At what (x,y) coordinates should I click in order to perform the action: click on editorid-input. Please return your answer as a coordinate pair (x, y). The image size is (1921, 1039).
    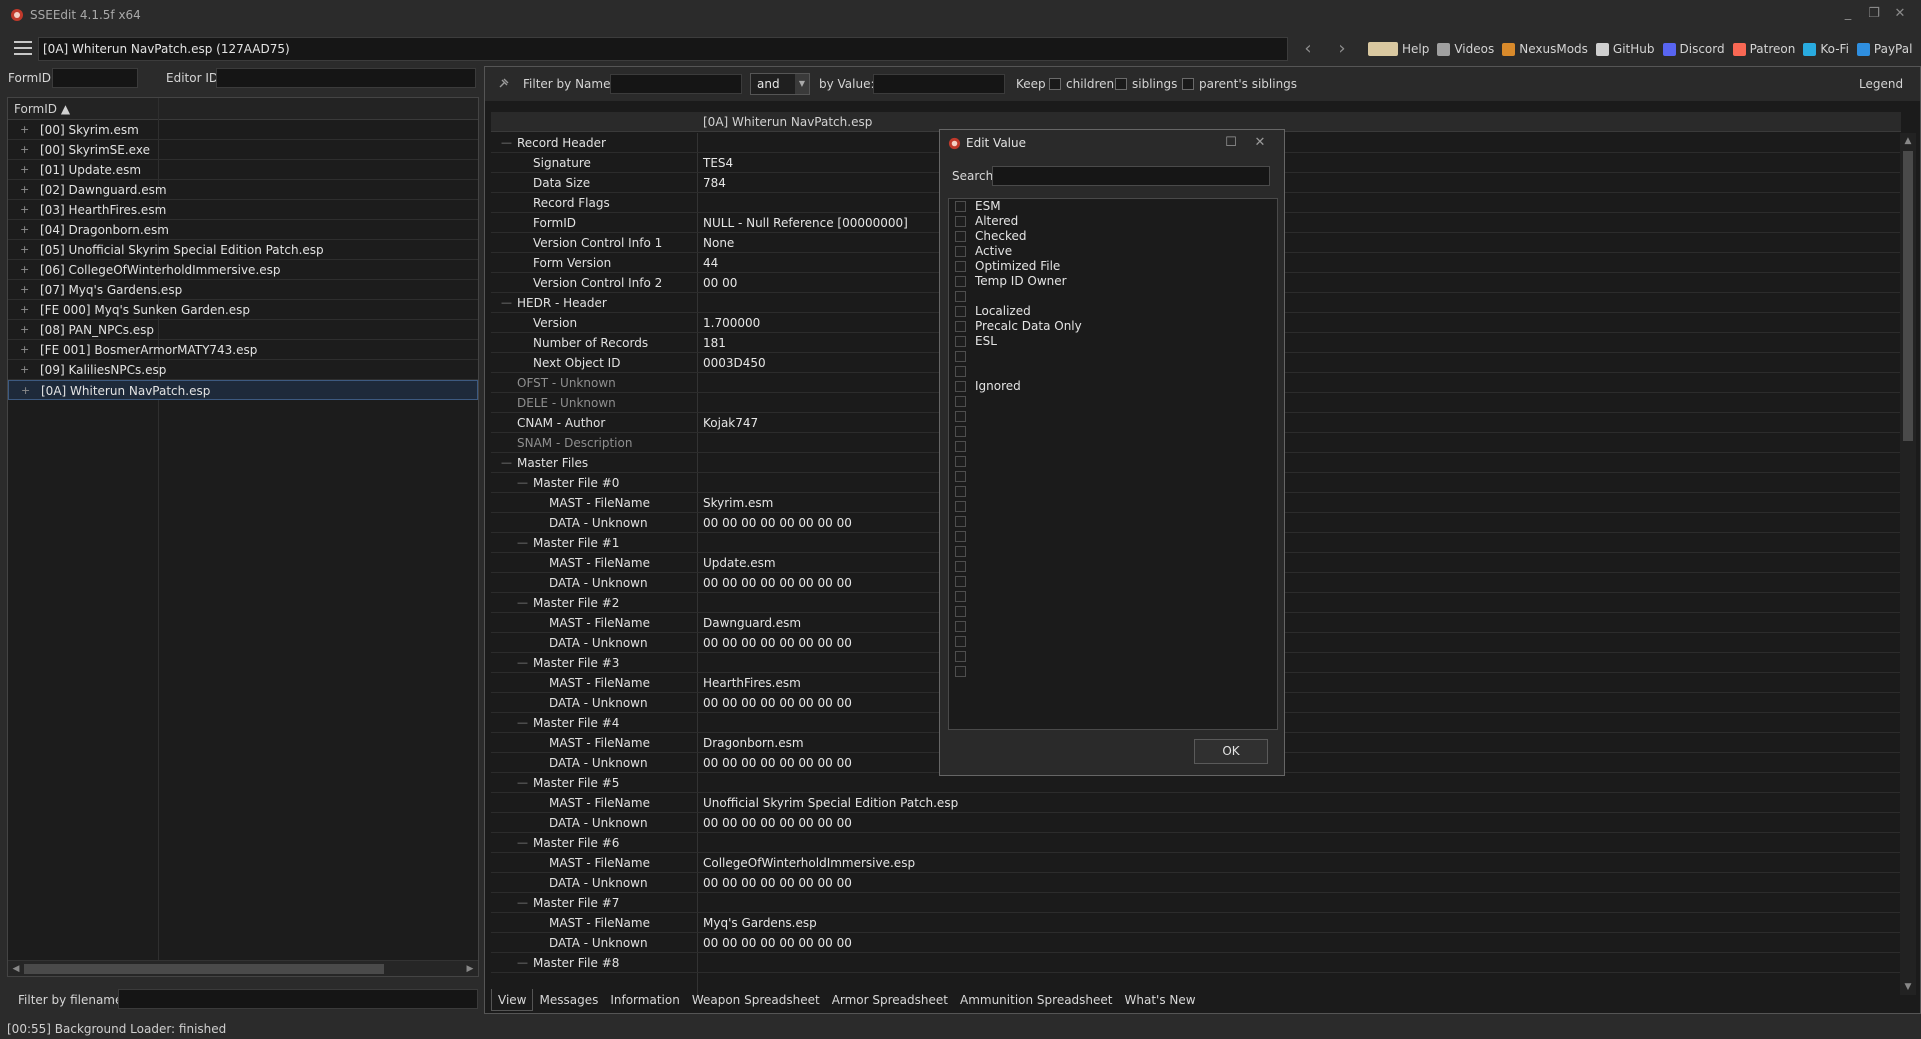
    Looking at the image, I should click on (346, 78).